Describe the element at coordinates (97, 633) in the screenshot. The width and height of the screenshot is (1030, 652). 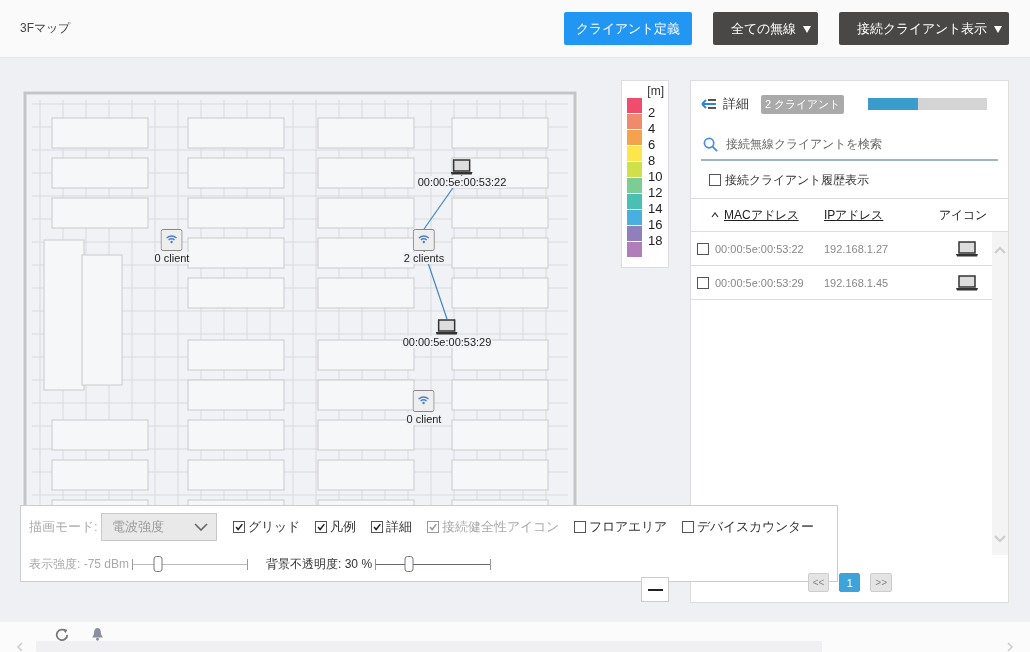
I see `bell-icon` at that location.